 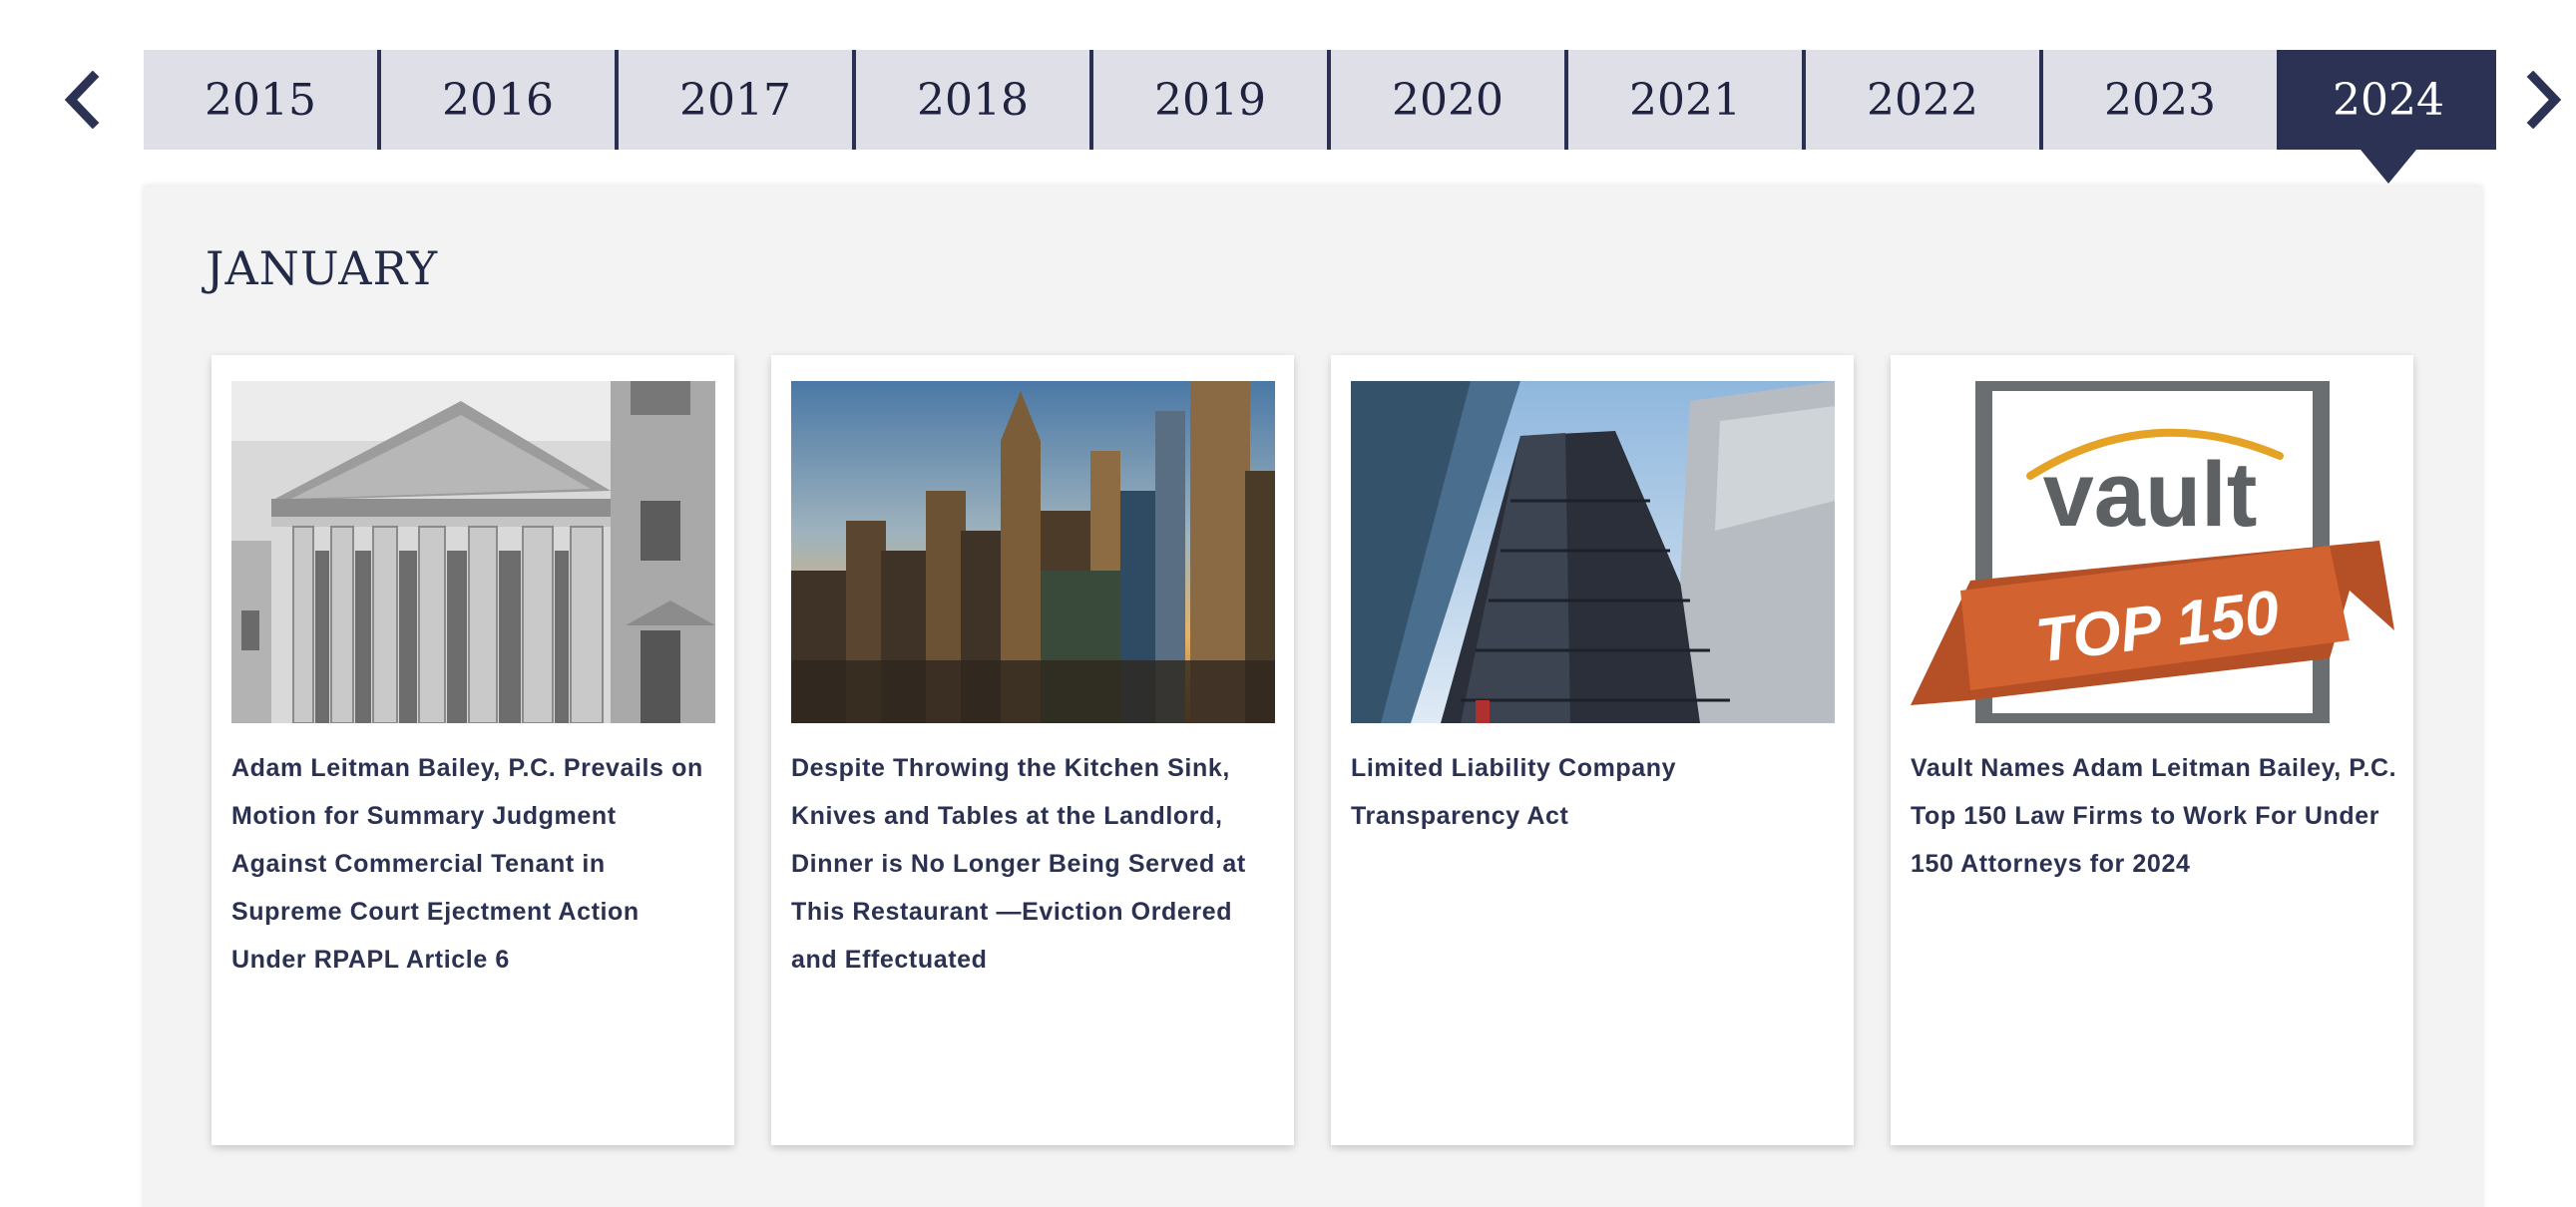 I want to click on tab-2023: 2023, so click(x=2162, y=100).